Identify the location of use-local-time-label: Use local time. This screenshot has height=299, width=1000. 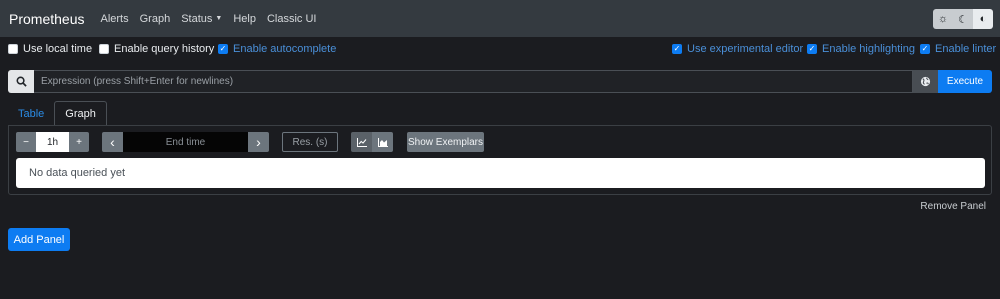
(58, 49).